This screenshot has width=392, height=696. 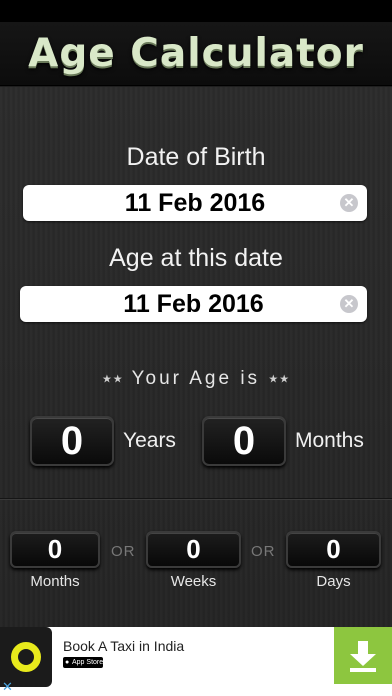 I want to click on your-age-heading-text: Your Age is, so click(x=196, y=378).